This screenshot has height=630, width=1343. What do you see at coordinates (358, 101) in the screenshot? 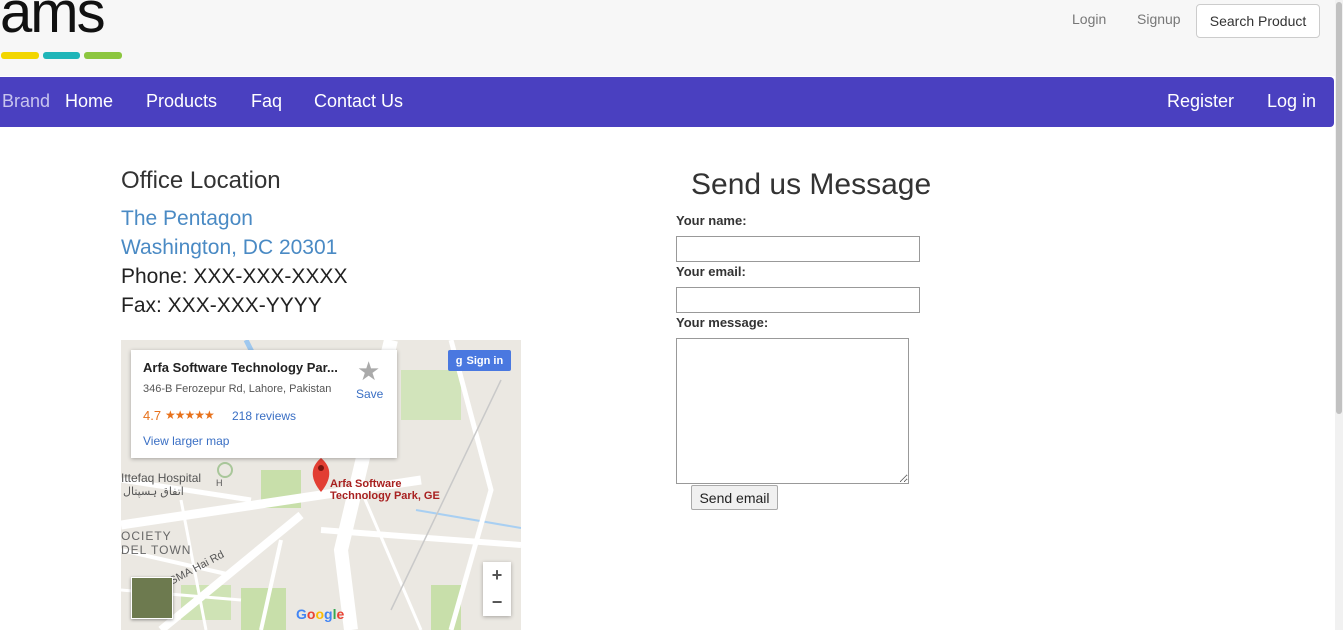
I see `nav-item-contact-us: Contact Us` at bounding box center [358, 101].